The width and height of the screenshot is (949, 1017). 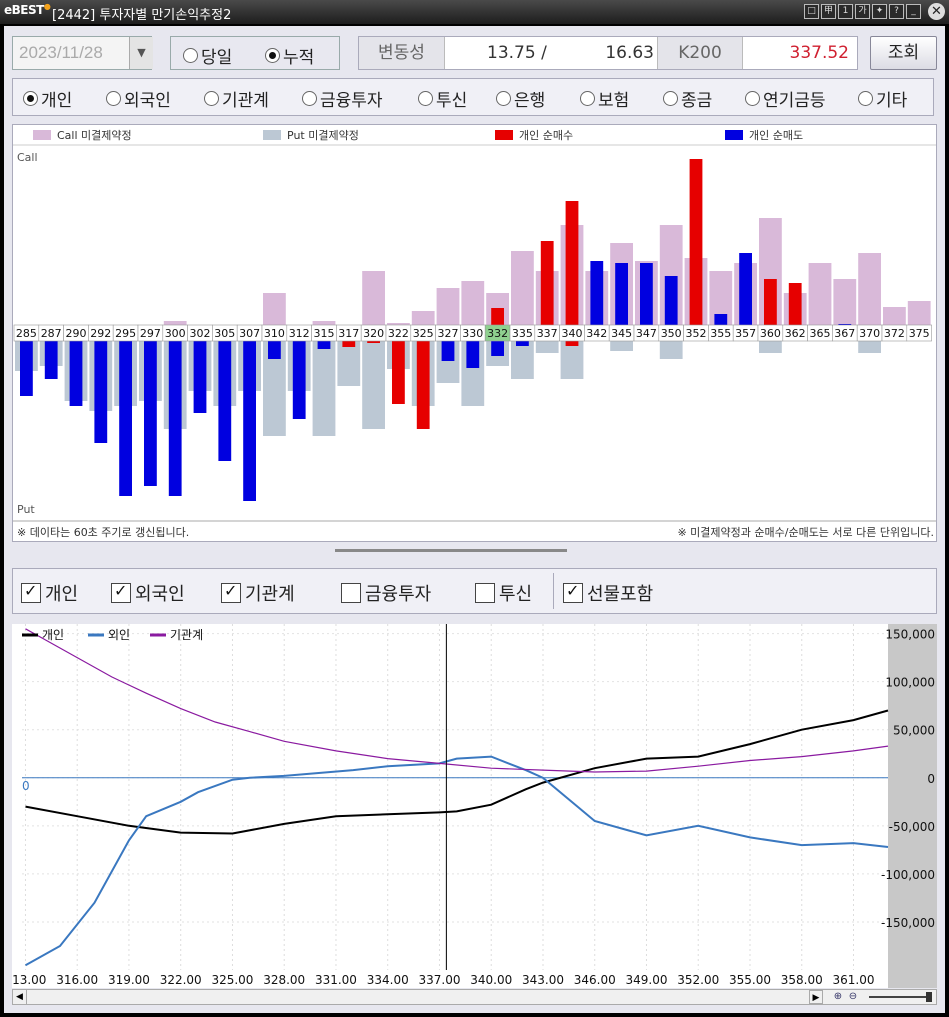 What do you see at coordinates (671, 333) in the screenshot?
I see `strike-label: 350` at bounding box center [671, 333].